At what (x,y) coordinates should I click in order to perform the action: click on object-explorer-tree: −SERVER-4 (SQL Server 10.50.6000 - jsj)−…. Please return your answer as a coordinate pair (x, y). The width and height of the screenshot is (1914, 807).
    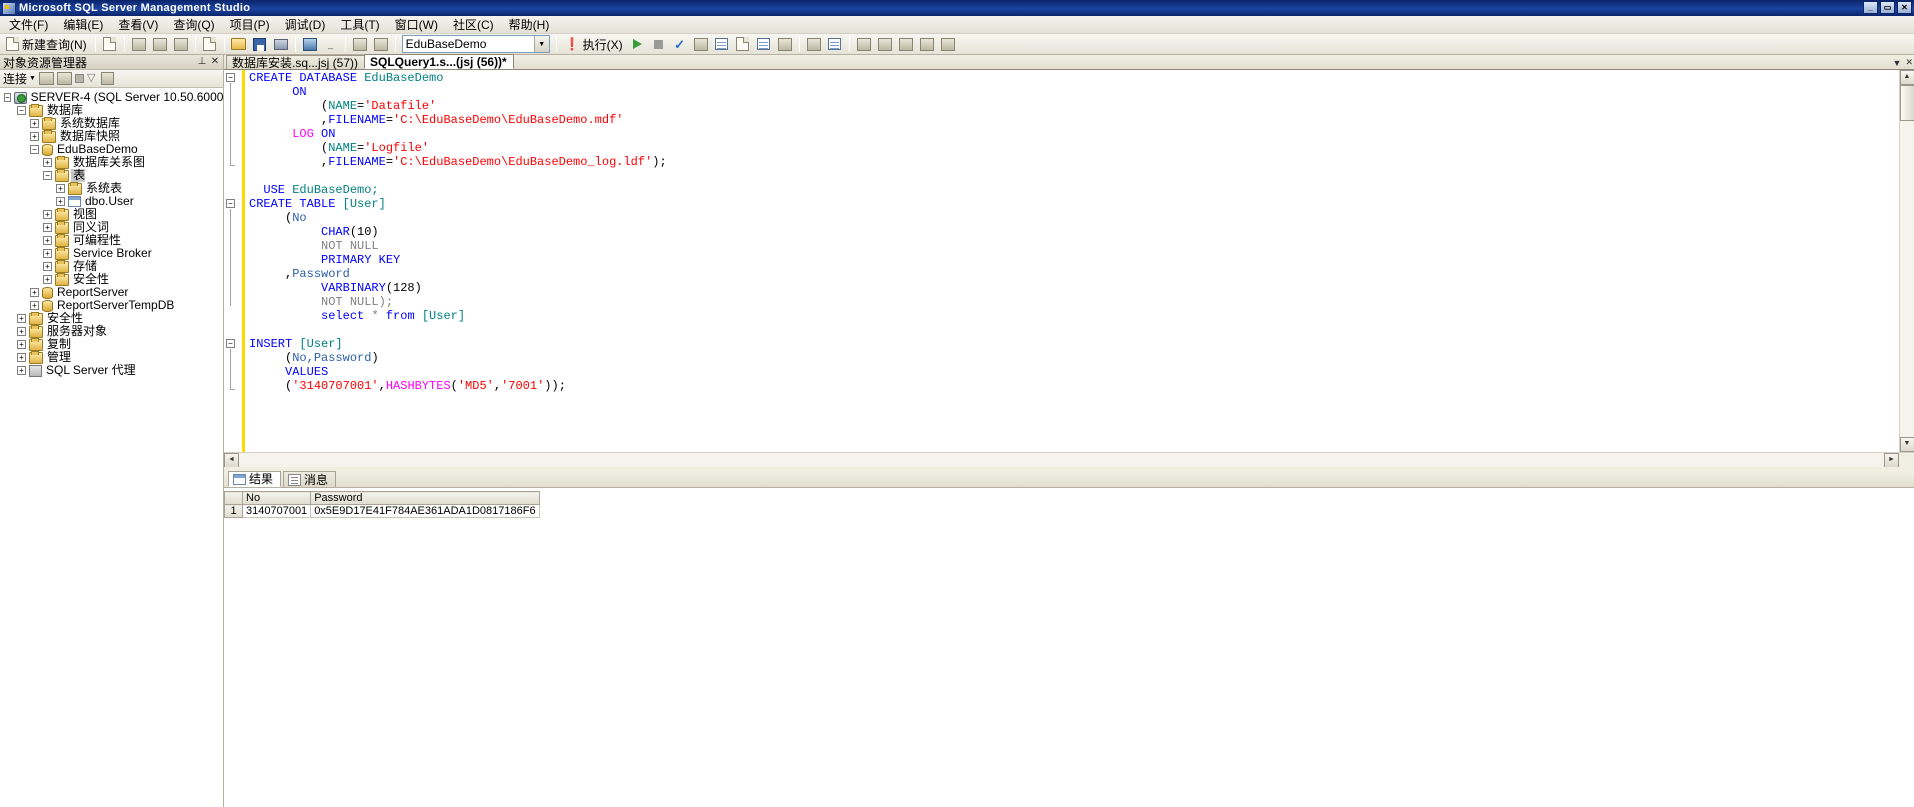
    Looking at the image, I should click on (111, 447).